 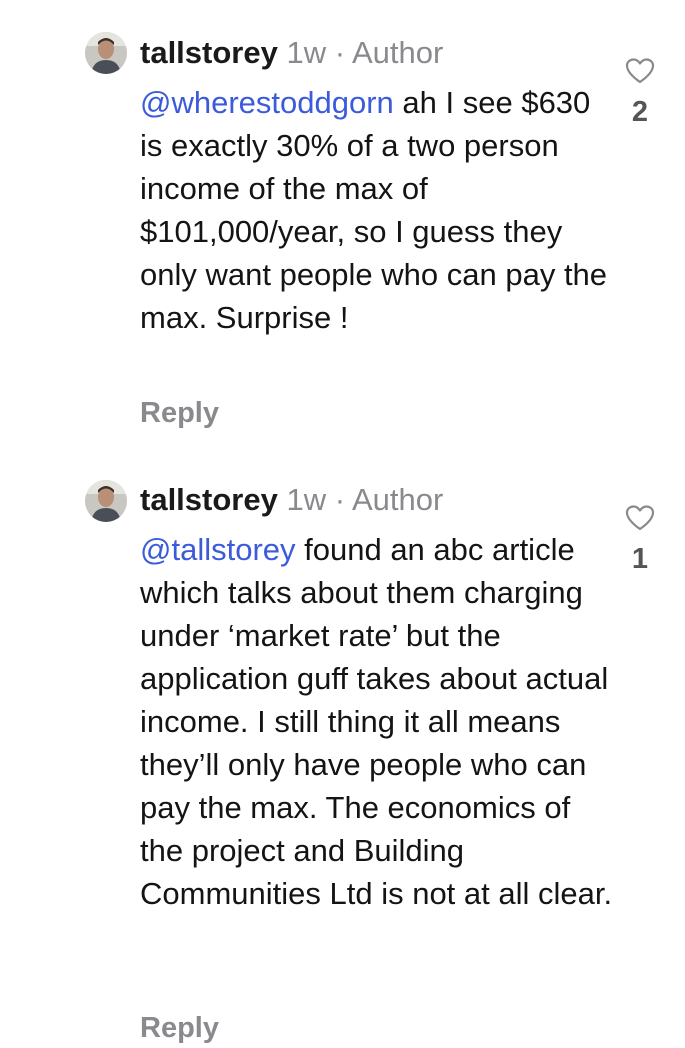 What do you see at coordinates (218, 549) in the screenshot?
I see `mention-link: @tallstorey` at bounding box center [218, 549].